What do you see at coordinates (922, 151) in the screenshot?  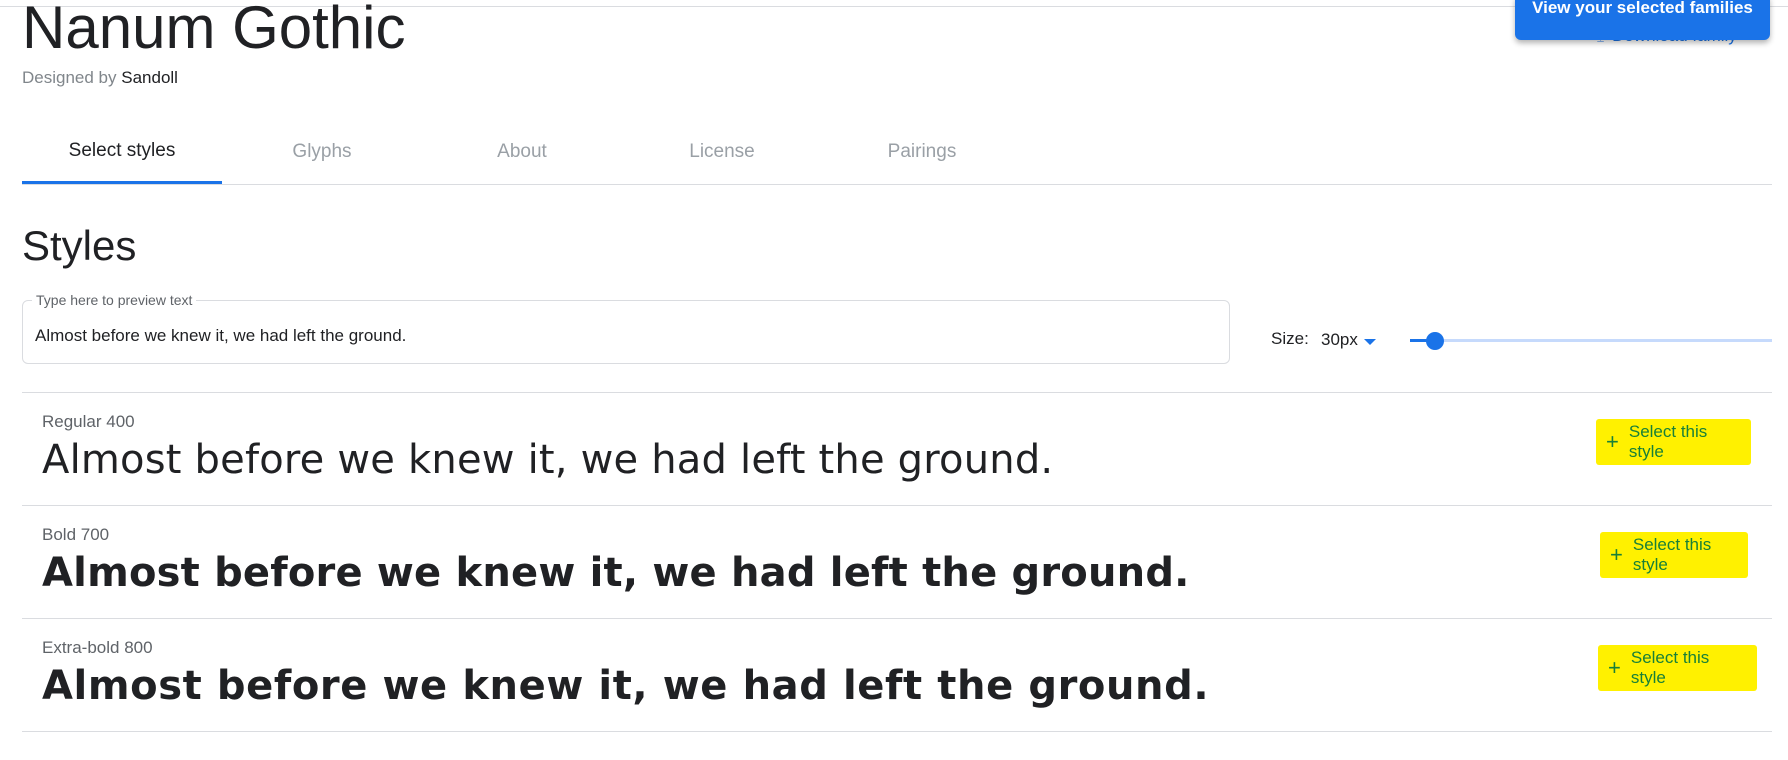 I see `tab-pairings: Pairings` at bounding box center [922, 151].